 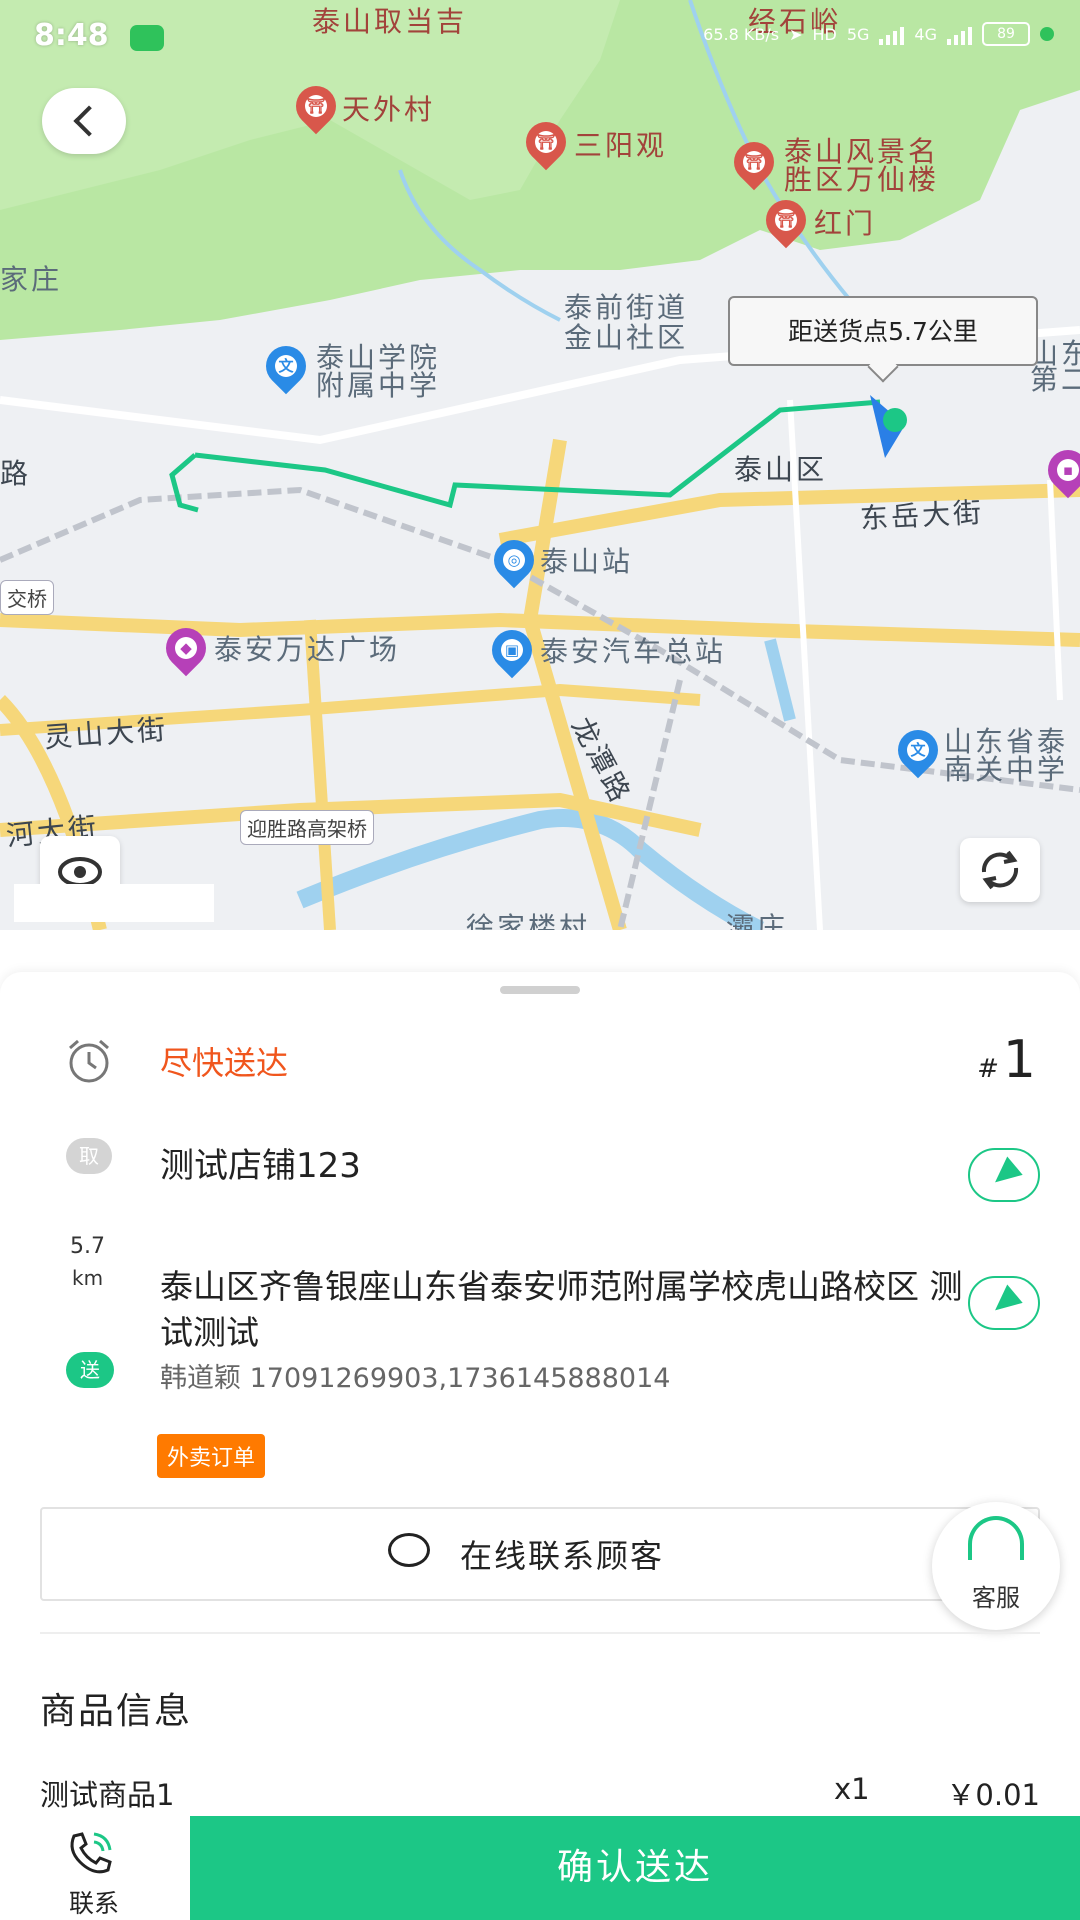 What do you see at coordinates (996, 1538) in the screenshot?
I see `headset-icon` at bounding box center [996, 1538].